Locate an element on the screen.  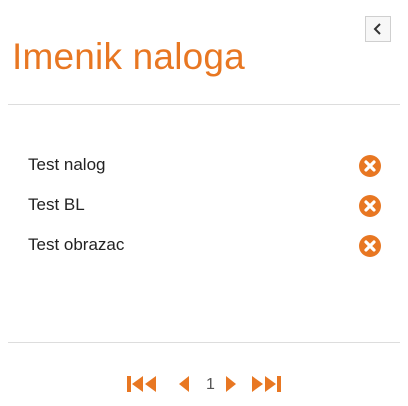
footer-divider is located at coordinates (204, 342).